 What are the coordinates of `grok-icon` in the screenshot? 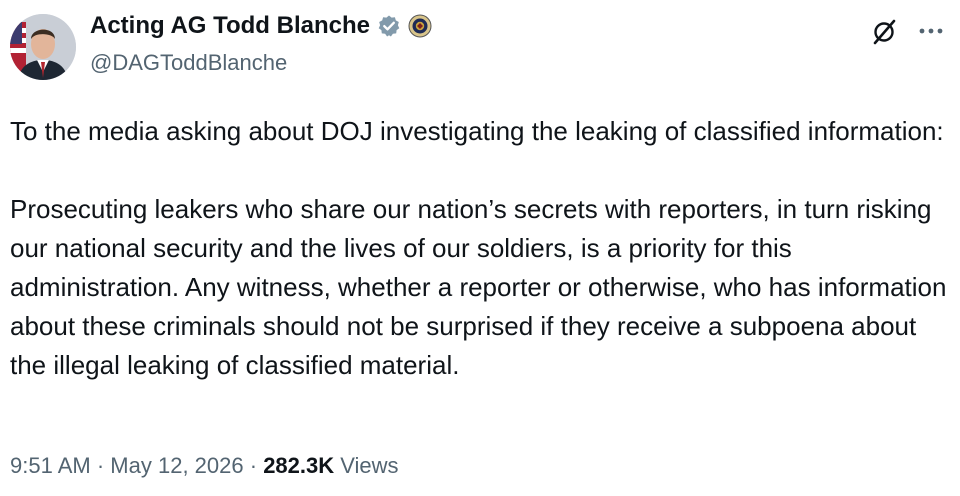 It's located at (884, 32).